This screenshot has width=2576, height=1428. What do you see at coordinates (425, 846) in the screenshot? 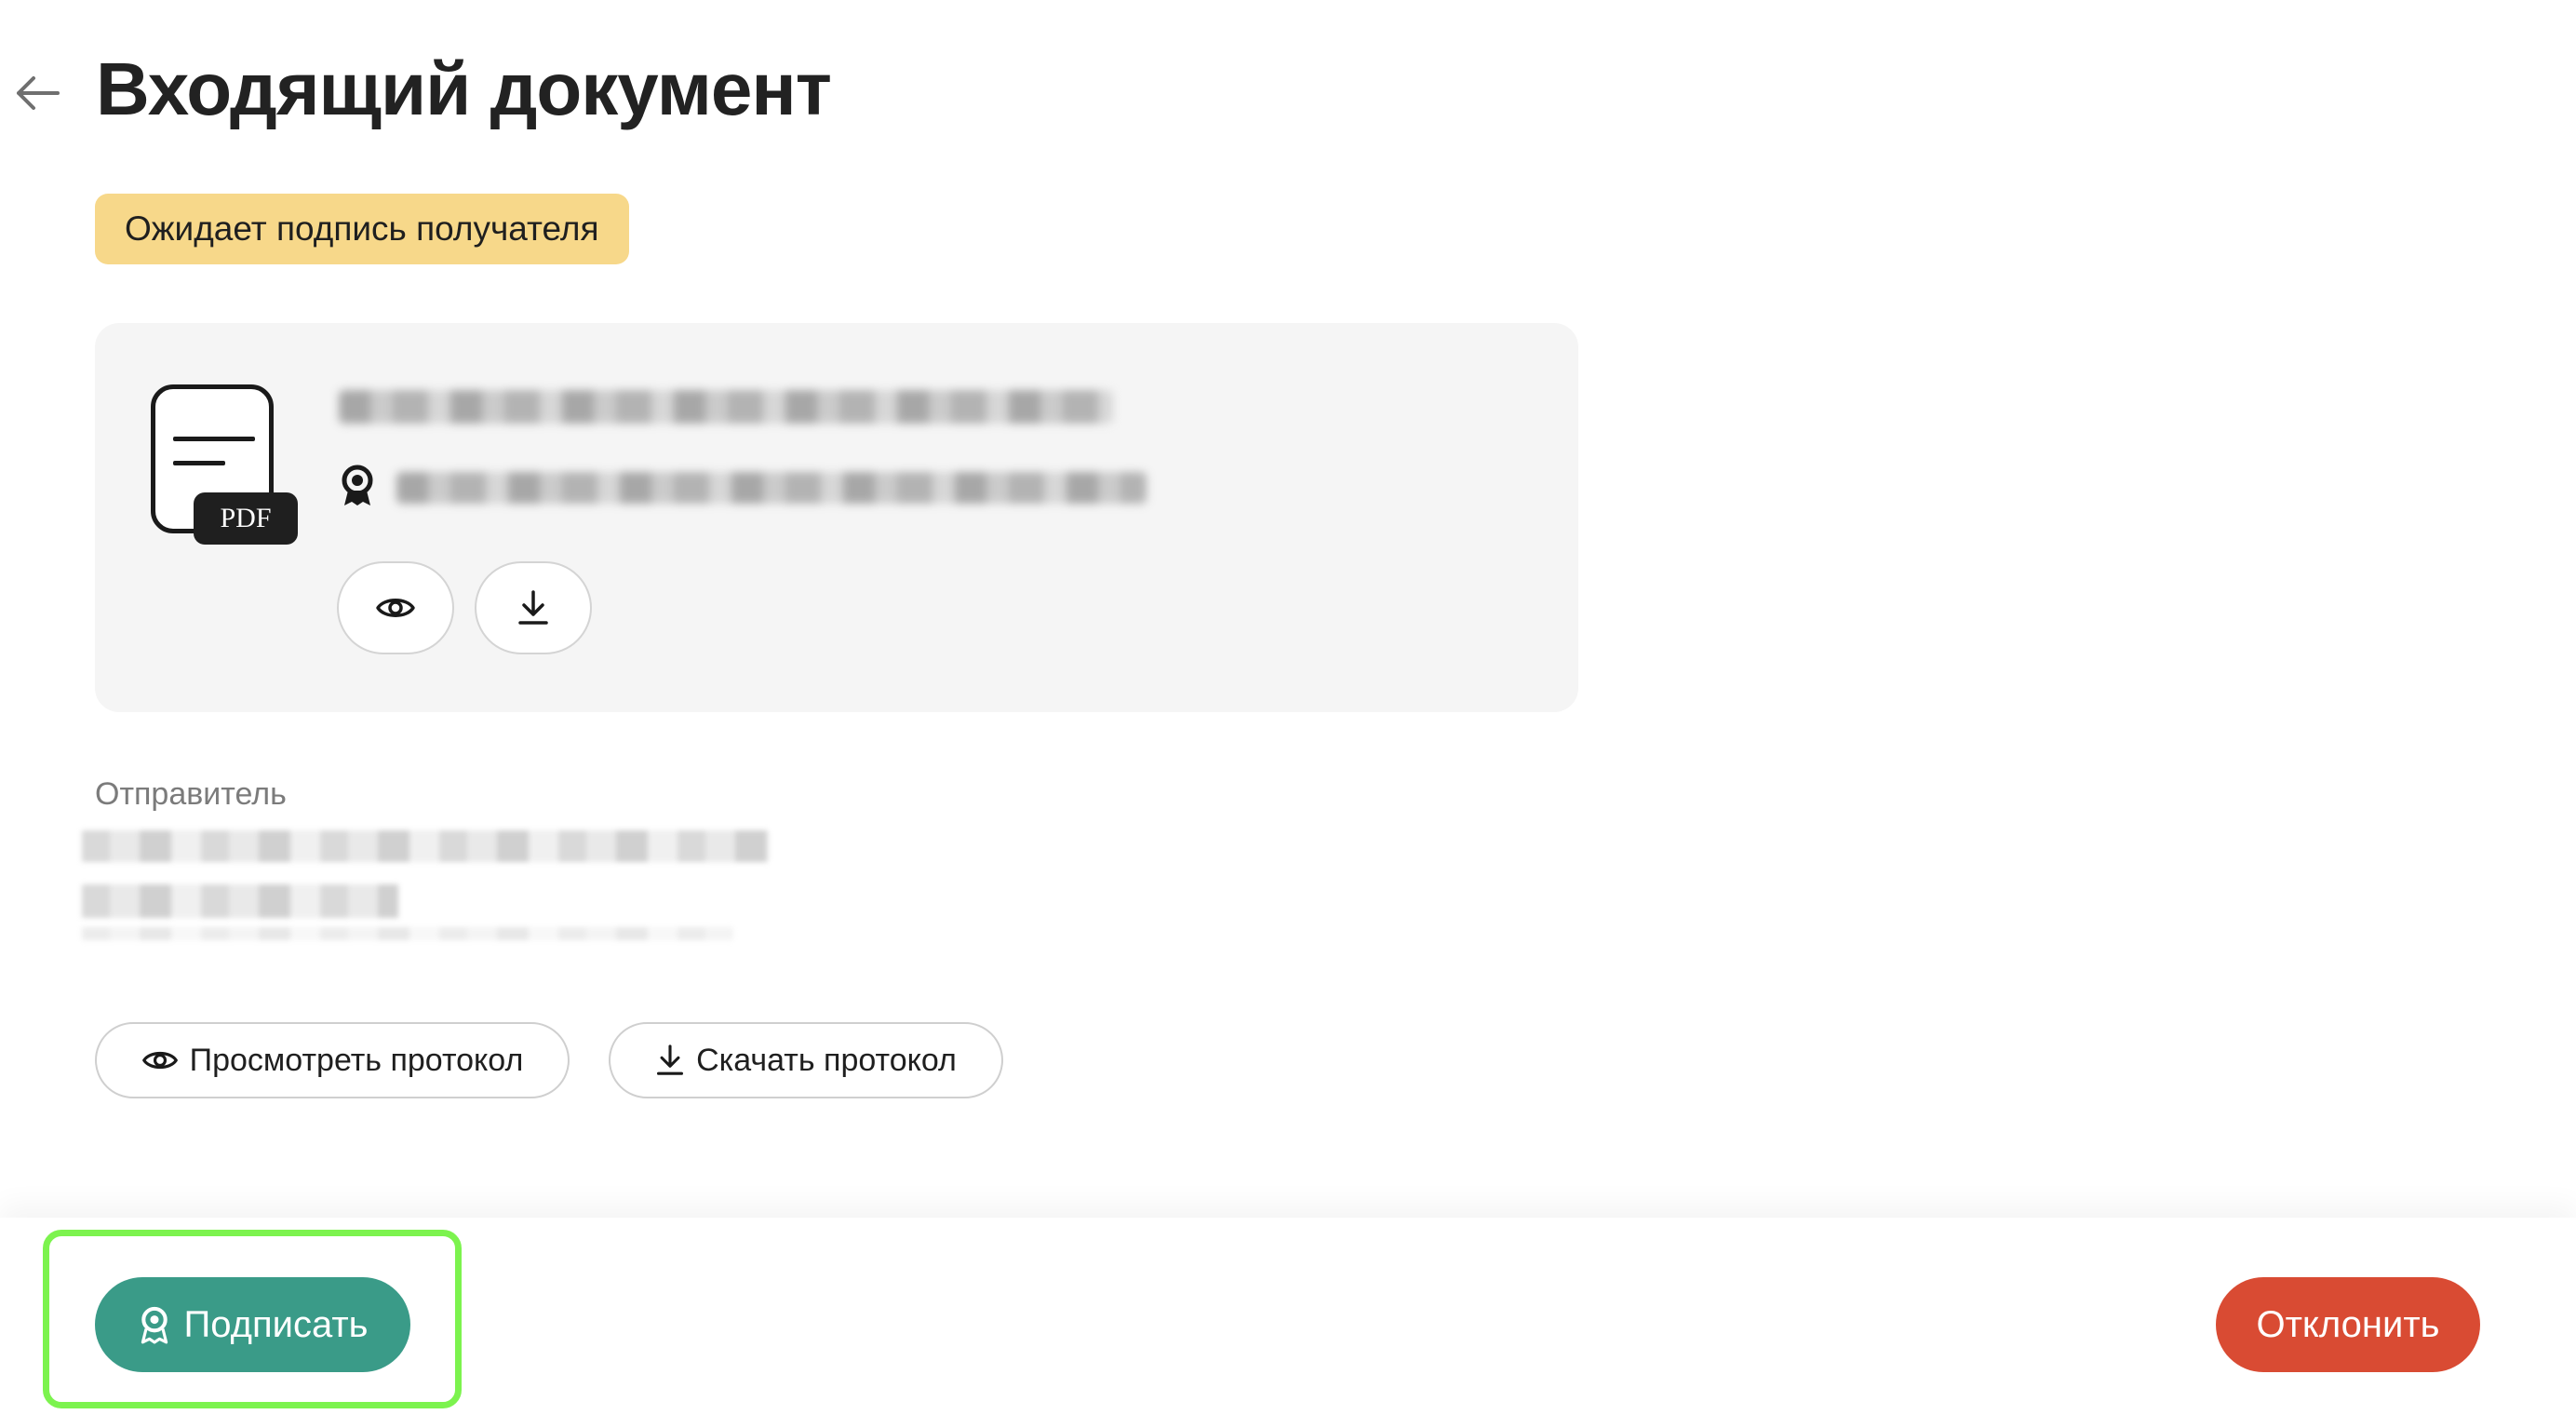
I see `sender-name-redacted` at bounding box center [425, 846].